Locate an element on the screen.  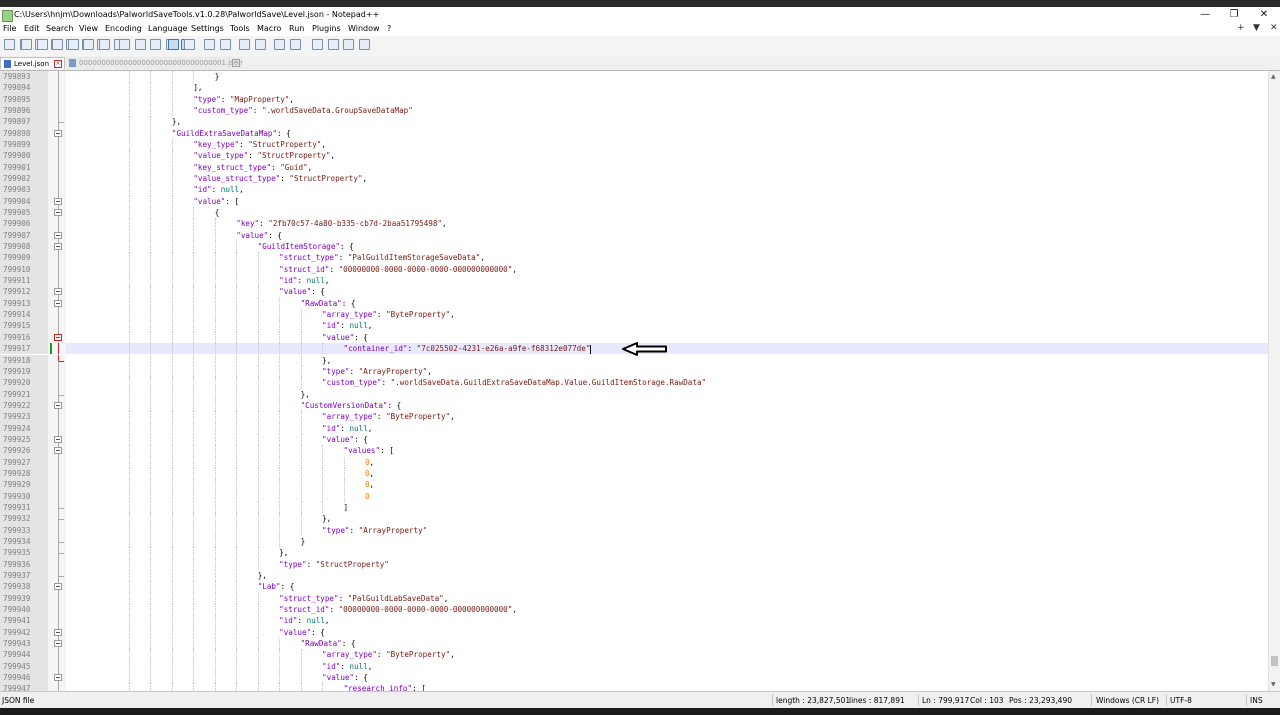
show-all-characters-icon is located at coordinates (173, 44).